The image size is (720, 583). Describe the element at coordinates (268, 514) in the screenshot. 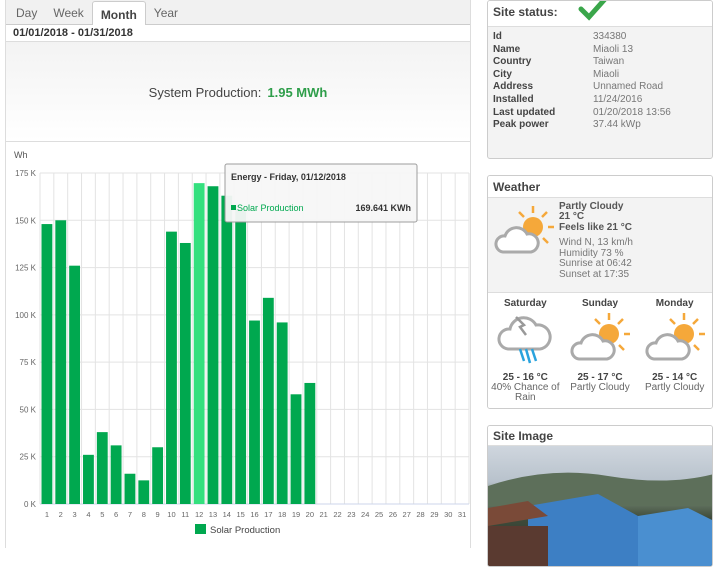

I see `x-tick-label: 17` at that location.